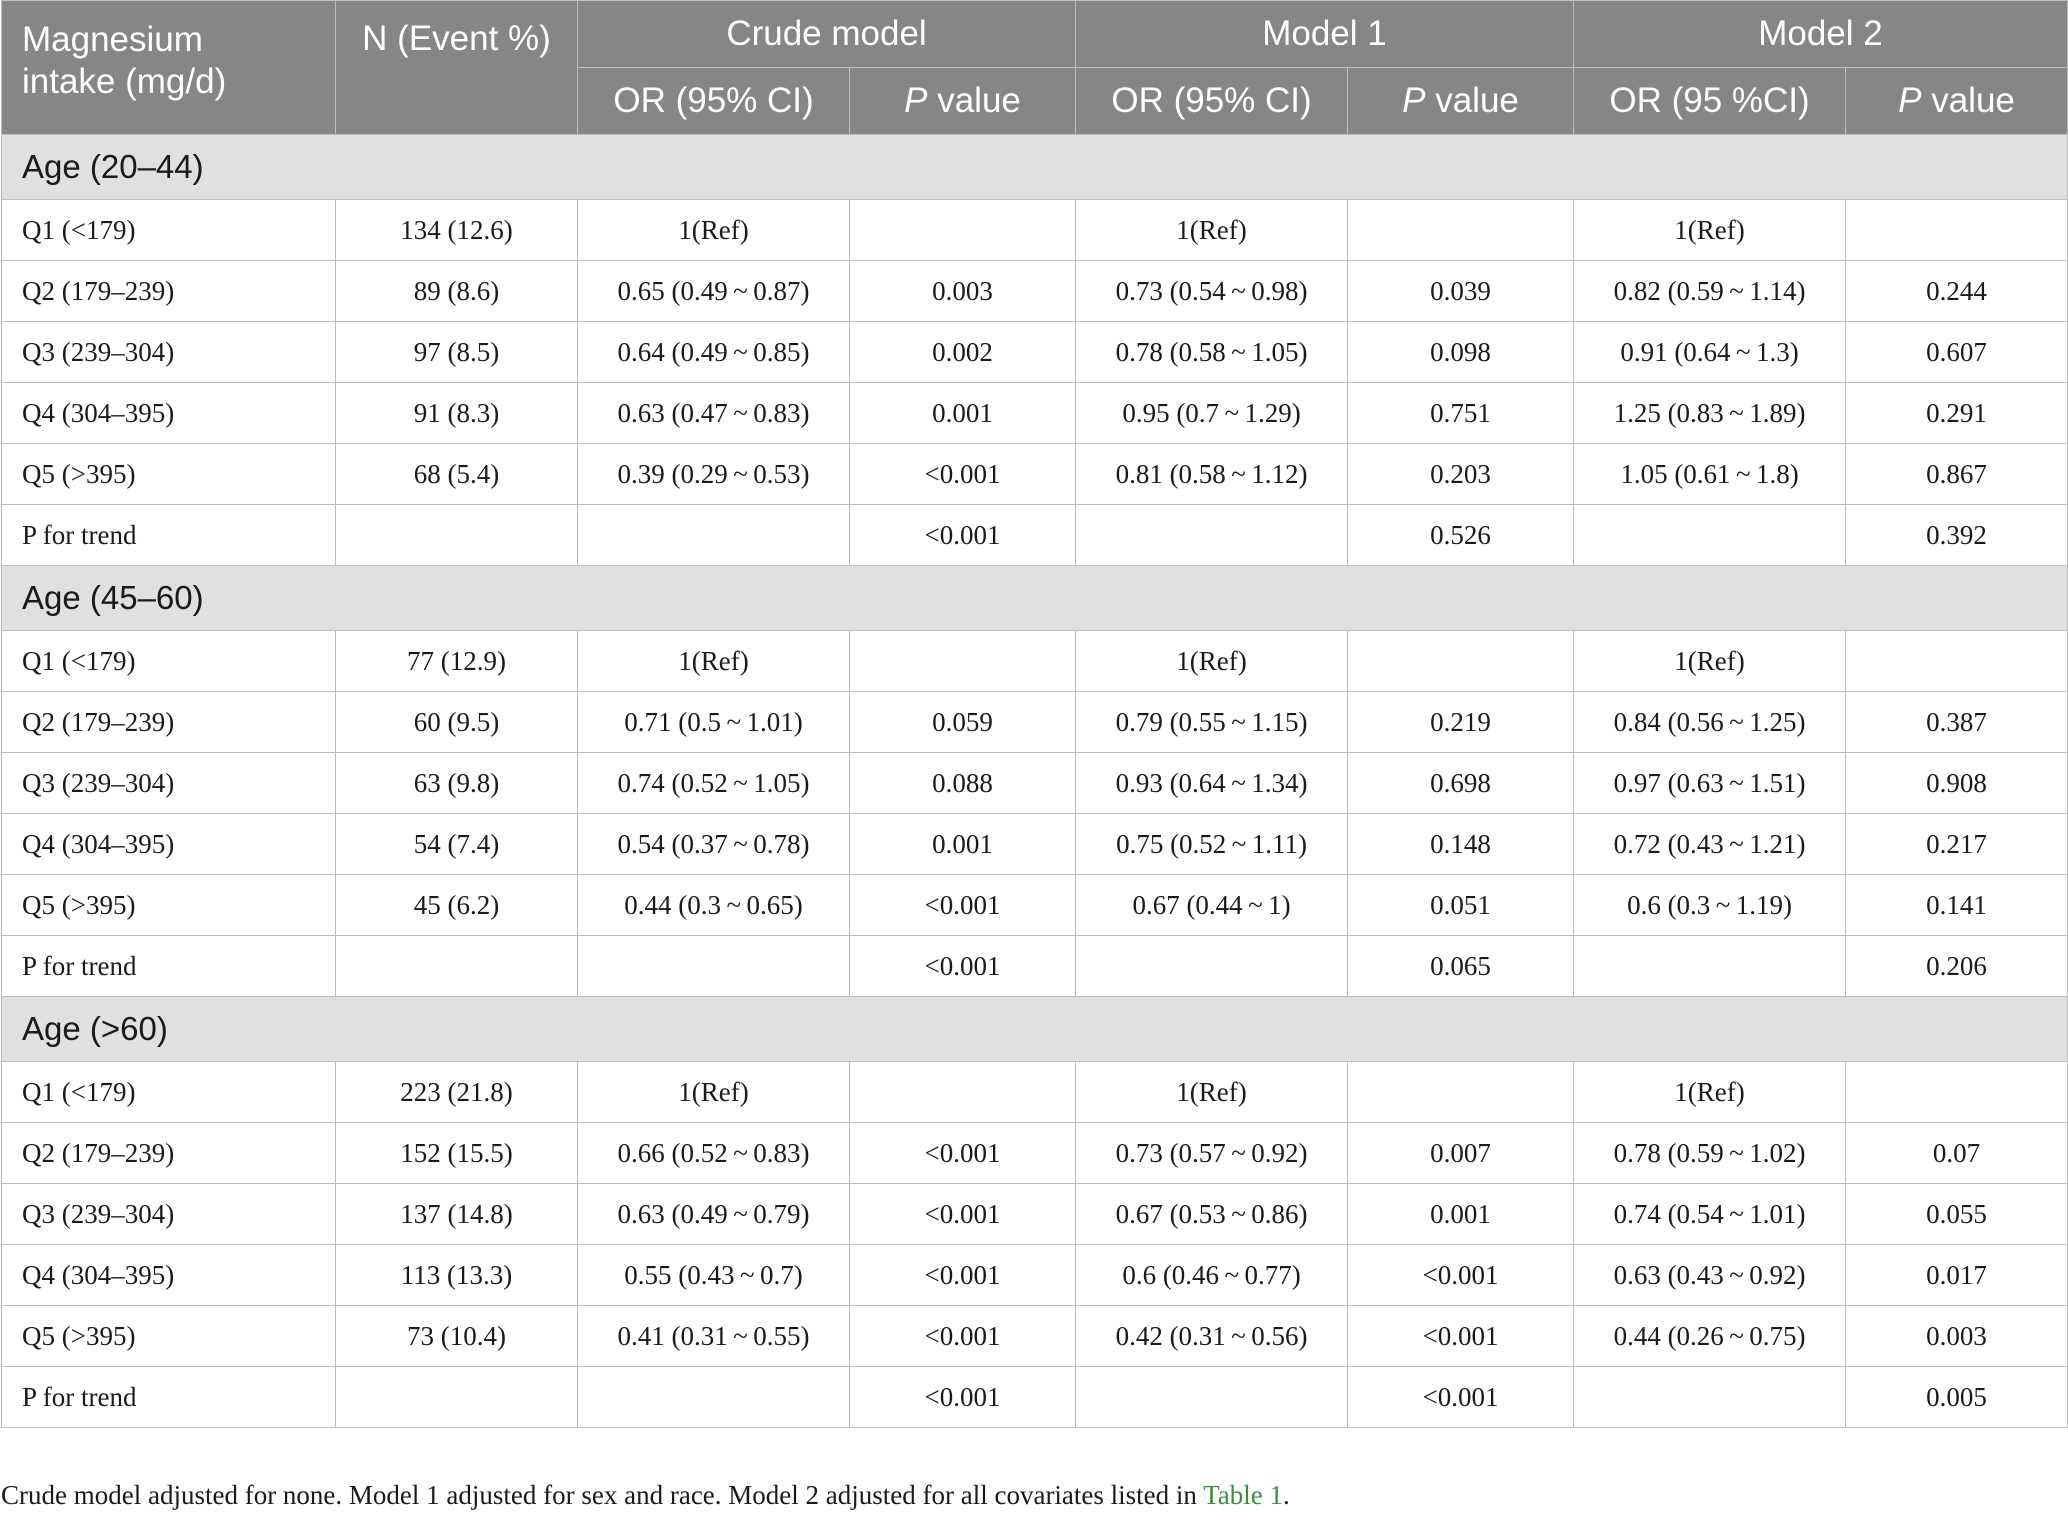 This screenshot has height=1527, width=2068. I want to click on cell-or-crude: 0.65 (0.49 ~ 0.87), so click(713, 291).